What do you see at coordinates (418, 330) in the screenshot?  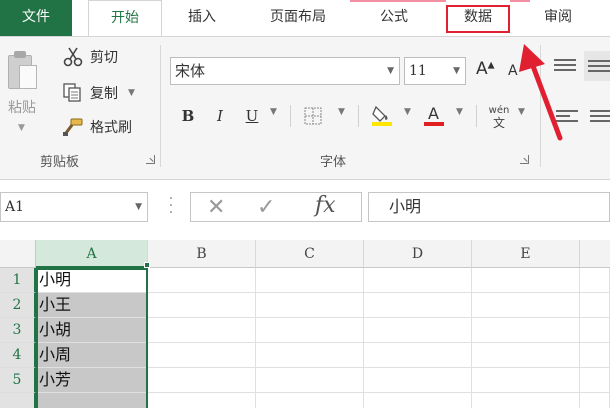 I see `cell-d3` at bounding box center [418, 330].